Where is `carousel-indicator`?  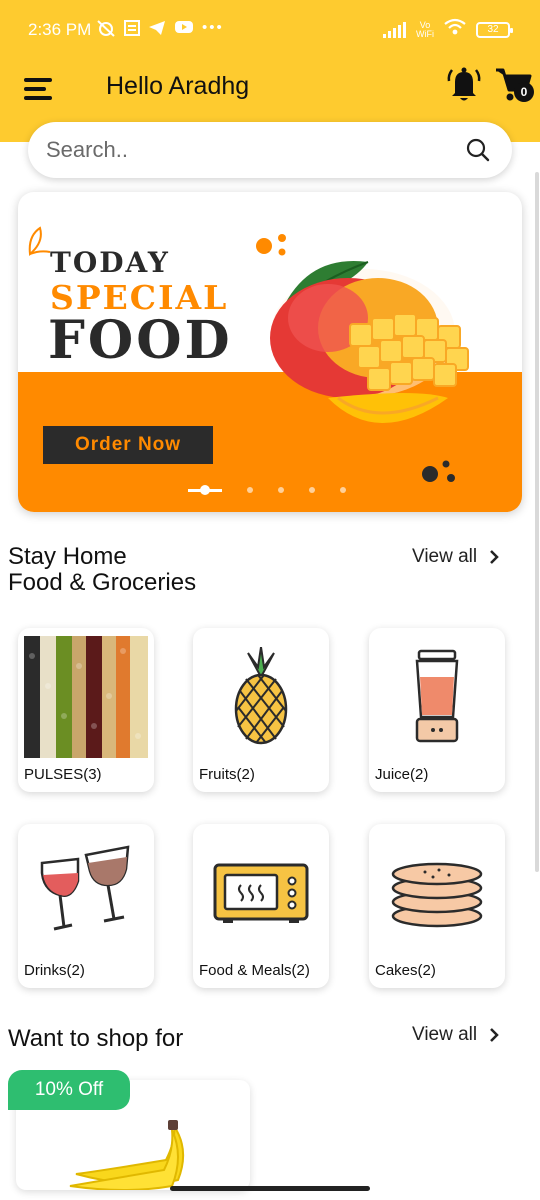
carousel-indicator is located at coordinates (267, 489).